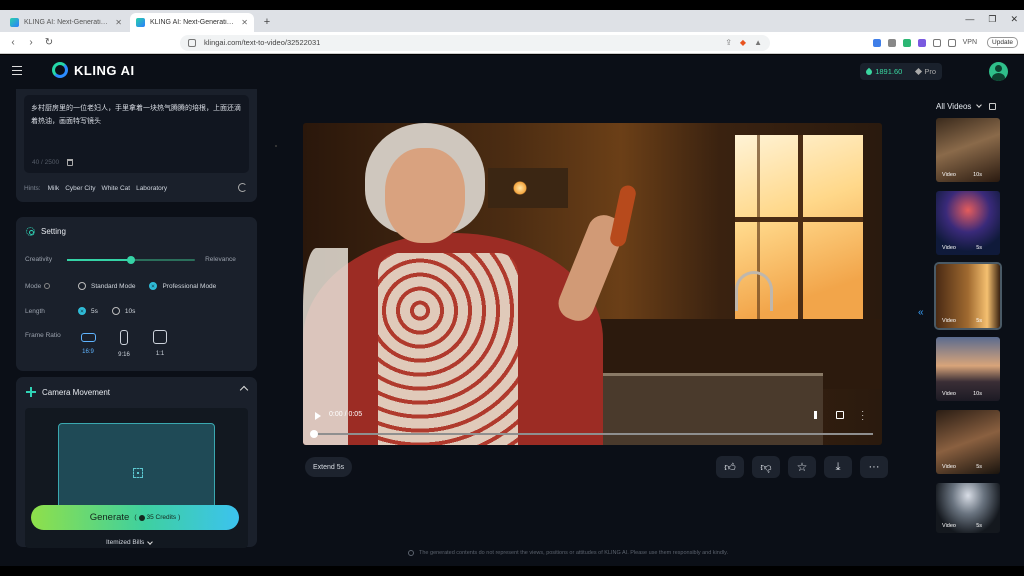  What do you see at coordinates (329, 467) in the screenshot?
I see `extend-button: Extend 5s` at bounding box center [329, 467].